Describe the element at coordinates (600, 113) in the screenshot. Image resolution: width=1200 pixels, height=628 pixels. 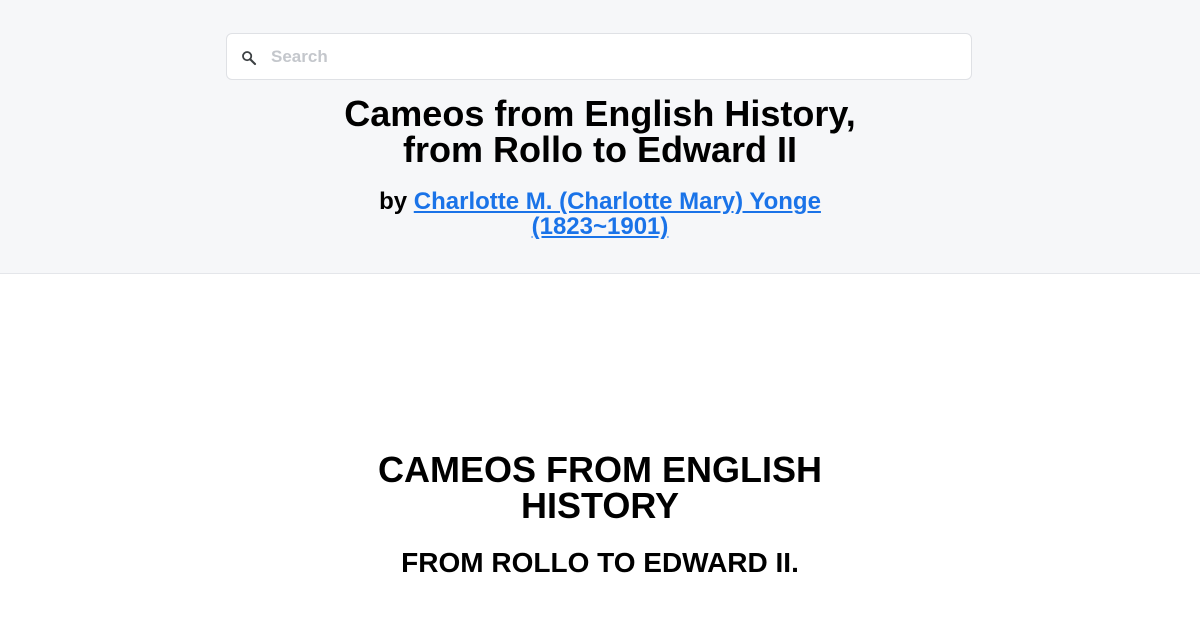
I see `book-title-line-1: Cameos from English History,` at that location.